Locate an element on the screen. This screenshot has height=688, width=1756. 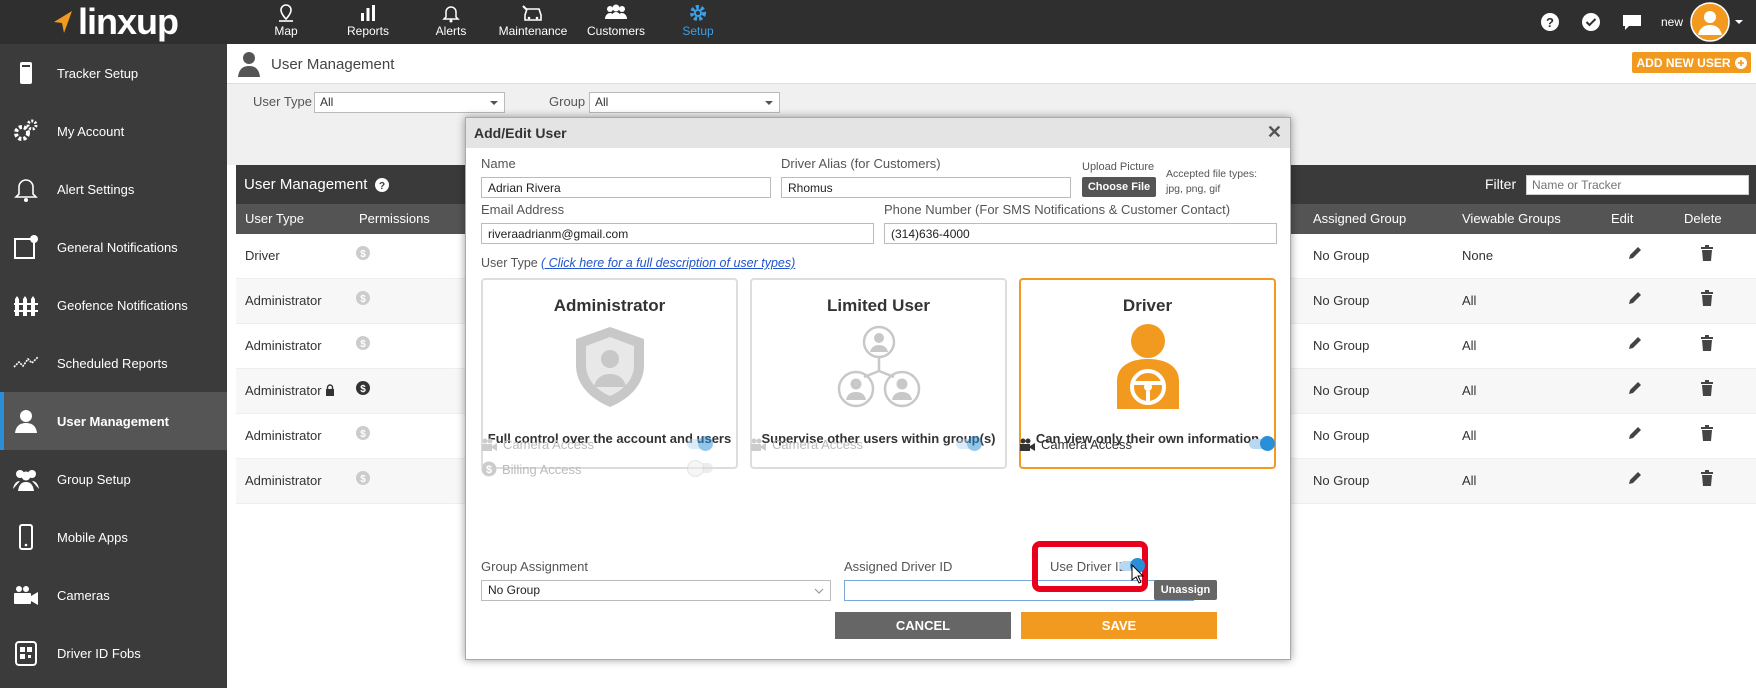
nav-customers: Customers is located at coordinates (616, 22).